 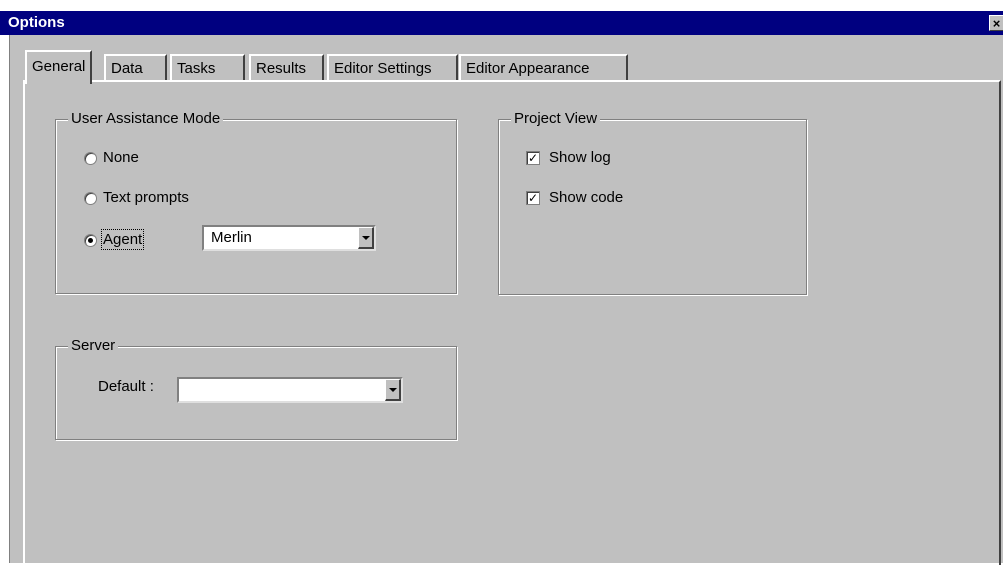 What do you see at coordinates (580, 157) in the screenshot?
I see `show-log-label: Show log` at bounding box center [580, 157].